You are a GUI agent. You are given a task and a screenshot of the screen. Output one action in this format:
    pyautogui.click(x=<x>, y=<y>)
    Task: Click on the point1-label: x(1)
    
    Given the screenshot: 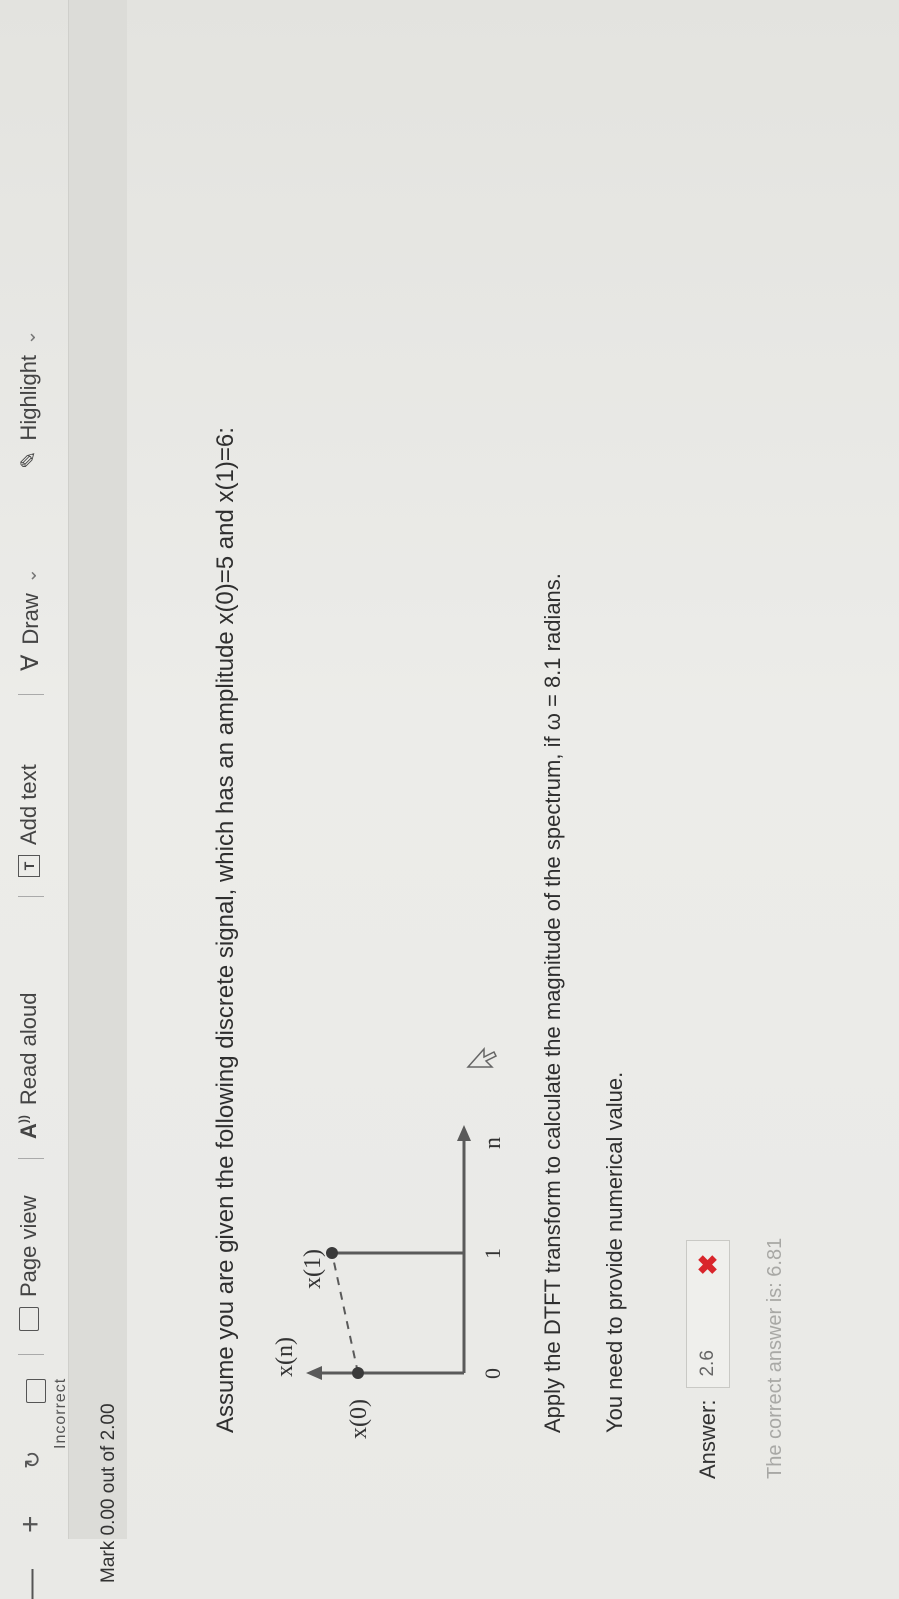 What is the action you would take?
    pyautogui.click(x=313, y=1269)
    